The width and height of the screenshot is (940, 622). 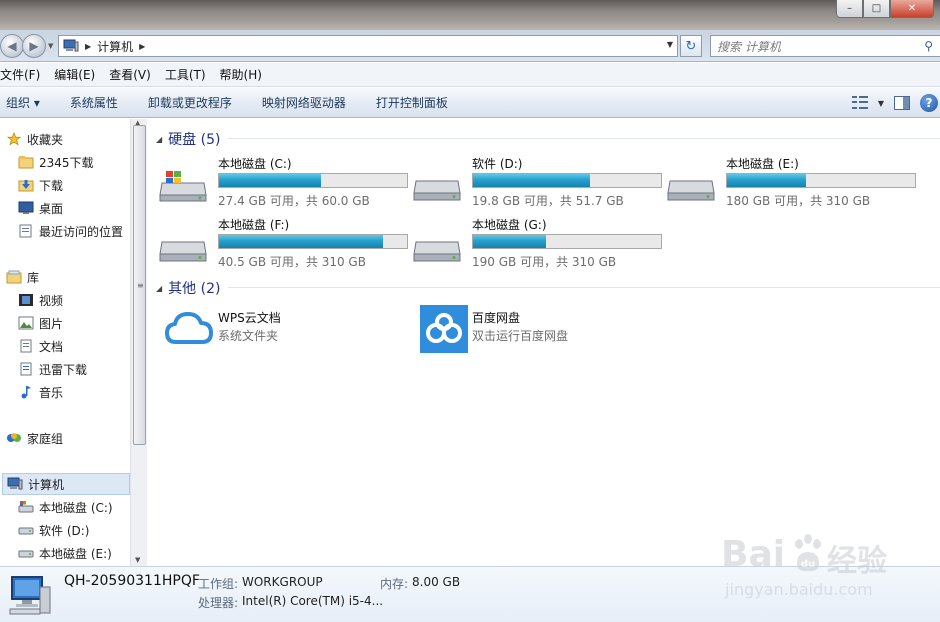 I want to click on view-dropdown-icon: ▼, so click(x=881, y=103).